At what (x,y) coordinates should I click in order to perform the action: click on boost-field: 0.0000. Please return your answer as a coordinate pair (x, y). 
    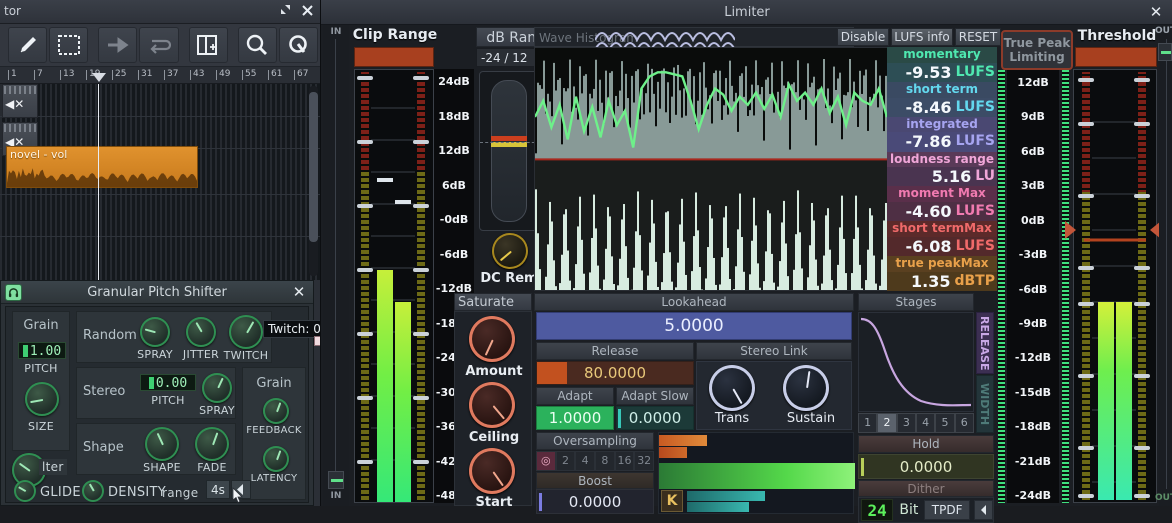
    Looking at the image, I should click on (595, 501).